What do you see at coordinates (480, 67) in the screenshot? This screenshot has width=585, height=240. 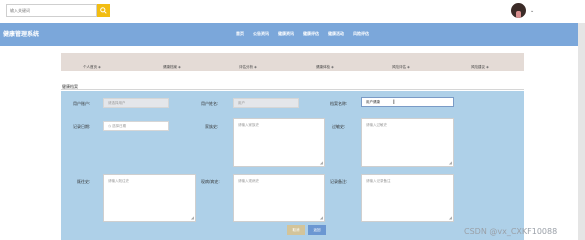 I see `tab-risk-advice: 风险建议 ◈` at bounding box center [480, 67].